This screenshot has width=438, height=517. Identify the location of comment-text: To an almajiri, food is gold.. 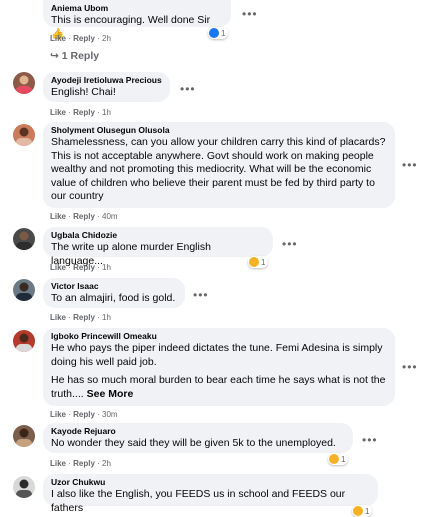
(113, 298).